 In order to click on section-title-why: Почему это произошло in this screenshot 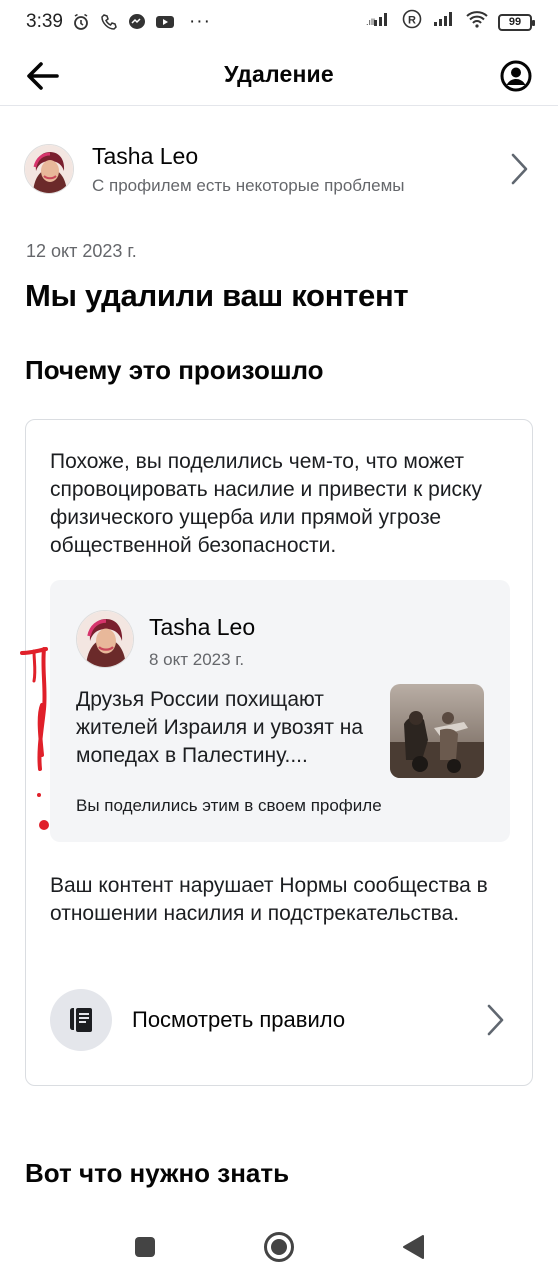, I will do `click(174, 370)`.